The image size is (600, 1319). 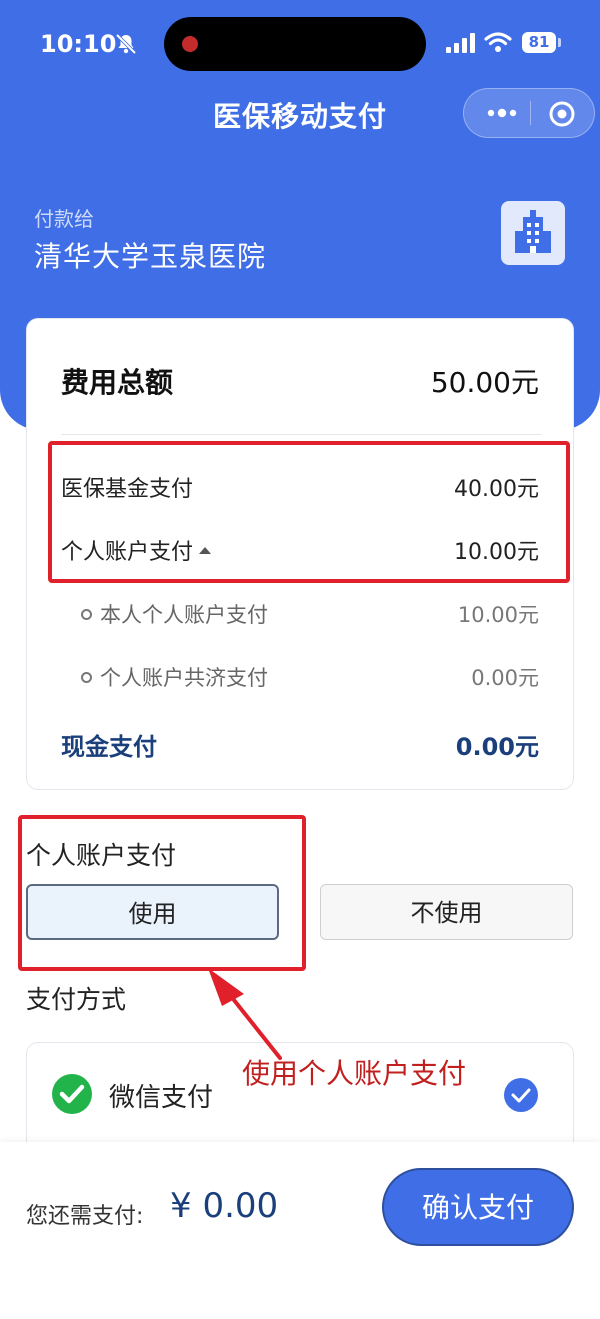 I want to click on fee-total-label: 费用总额, so click(x=117, y=382).